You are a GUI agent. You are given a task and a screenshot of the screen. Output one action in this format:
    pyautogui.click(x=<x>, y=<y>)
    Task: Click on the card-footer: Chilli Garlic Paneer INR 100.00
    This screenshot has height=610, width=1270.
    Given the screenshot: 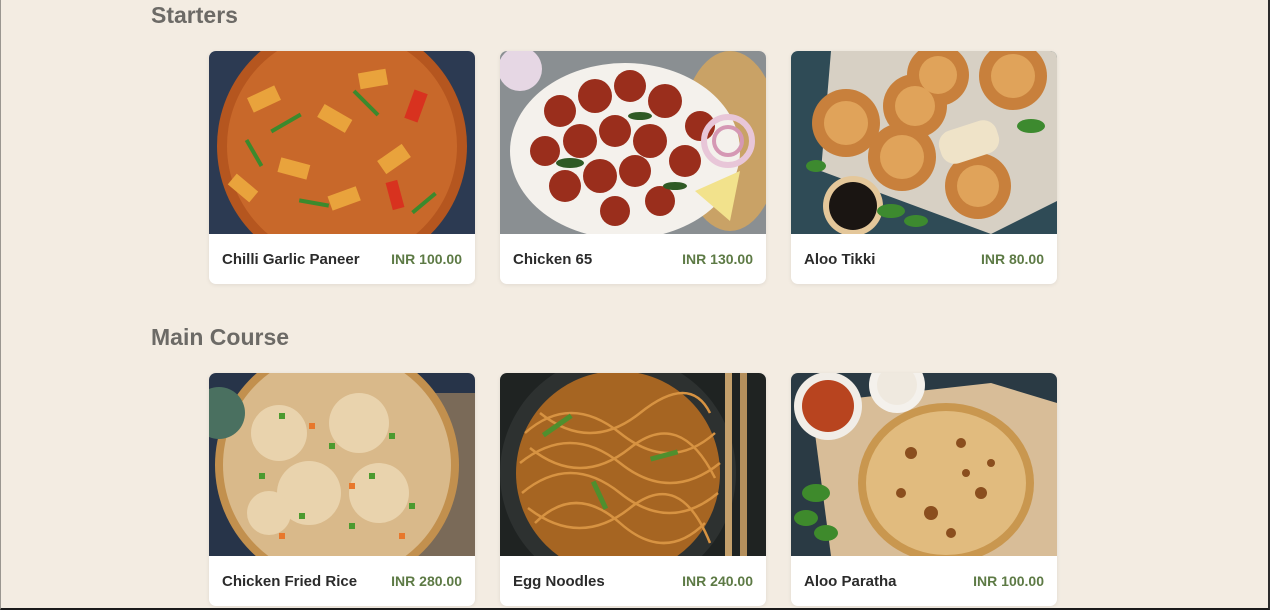 What is the action you would take?
    pyautogui.click(x=342, y=259)
    